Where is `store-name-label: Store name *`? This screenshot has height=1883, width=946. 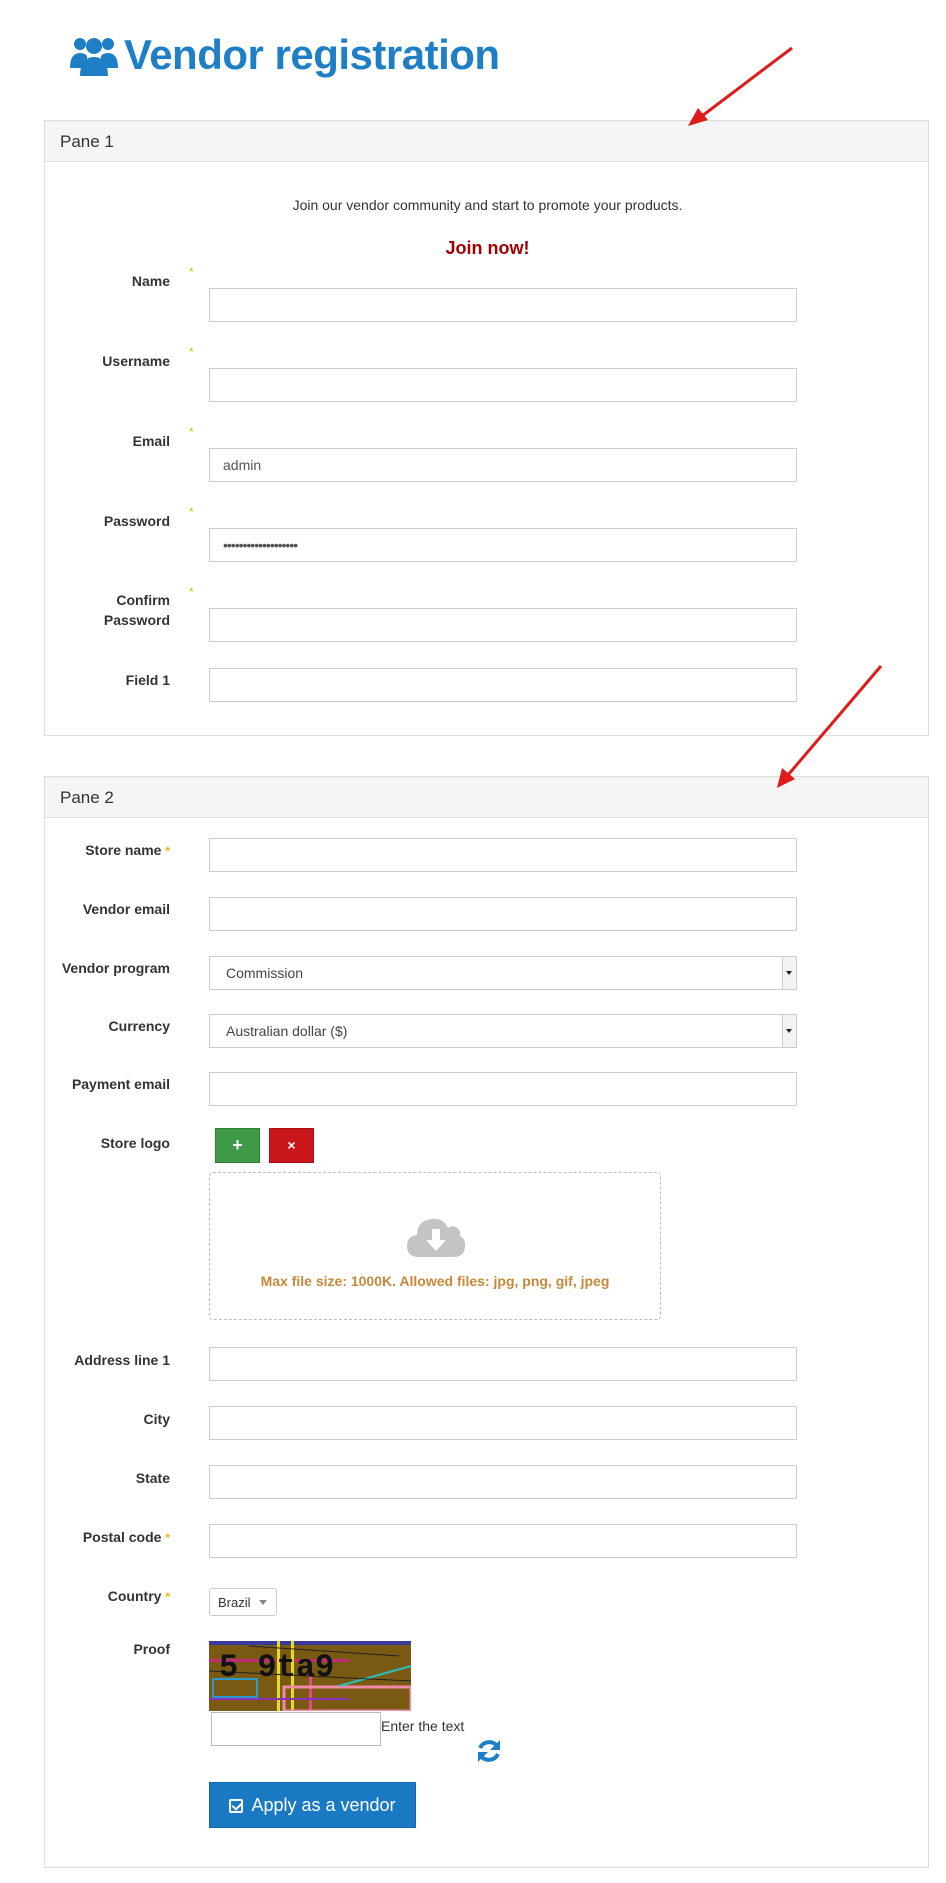 store-name-label: Store name * is located at coordinates (107, 850).